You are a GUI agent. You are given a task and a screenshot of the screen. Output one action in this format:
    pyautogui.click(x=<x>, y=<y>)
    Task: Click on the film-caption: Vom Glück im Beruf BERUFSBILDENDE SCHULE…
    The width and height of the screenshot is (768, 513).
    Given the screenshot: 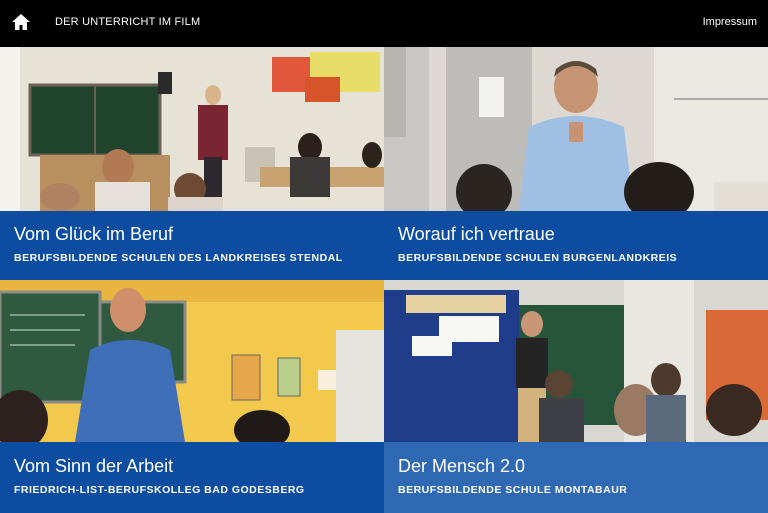 What is the action you would take?
    pyautogui.click(x=192, y=245)
    